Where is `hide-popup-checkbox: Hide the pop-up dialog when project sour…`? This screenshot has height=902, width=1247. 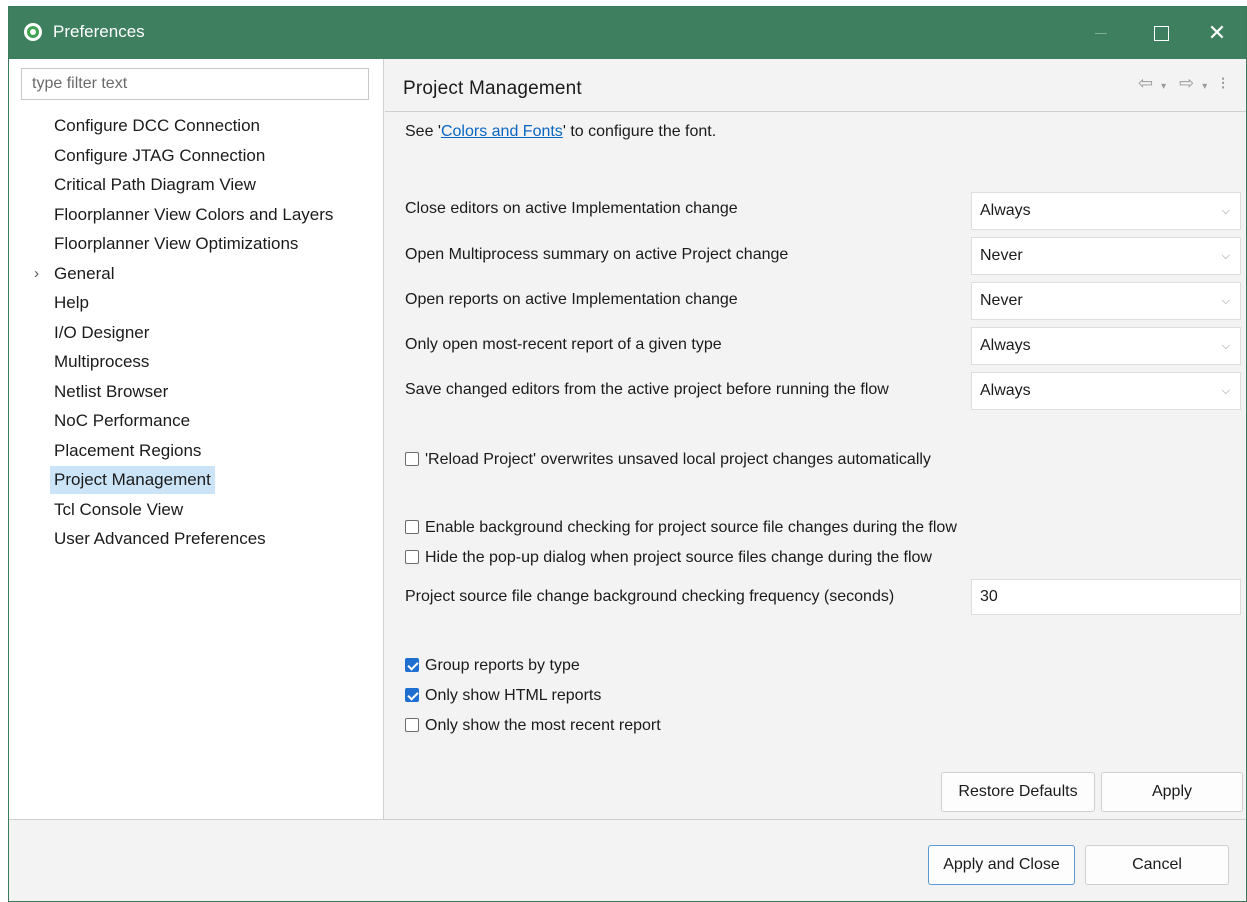
hide-popup-checkbox: Hide the pop-up dialog when project sour… is located at coordinates (668, 558).